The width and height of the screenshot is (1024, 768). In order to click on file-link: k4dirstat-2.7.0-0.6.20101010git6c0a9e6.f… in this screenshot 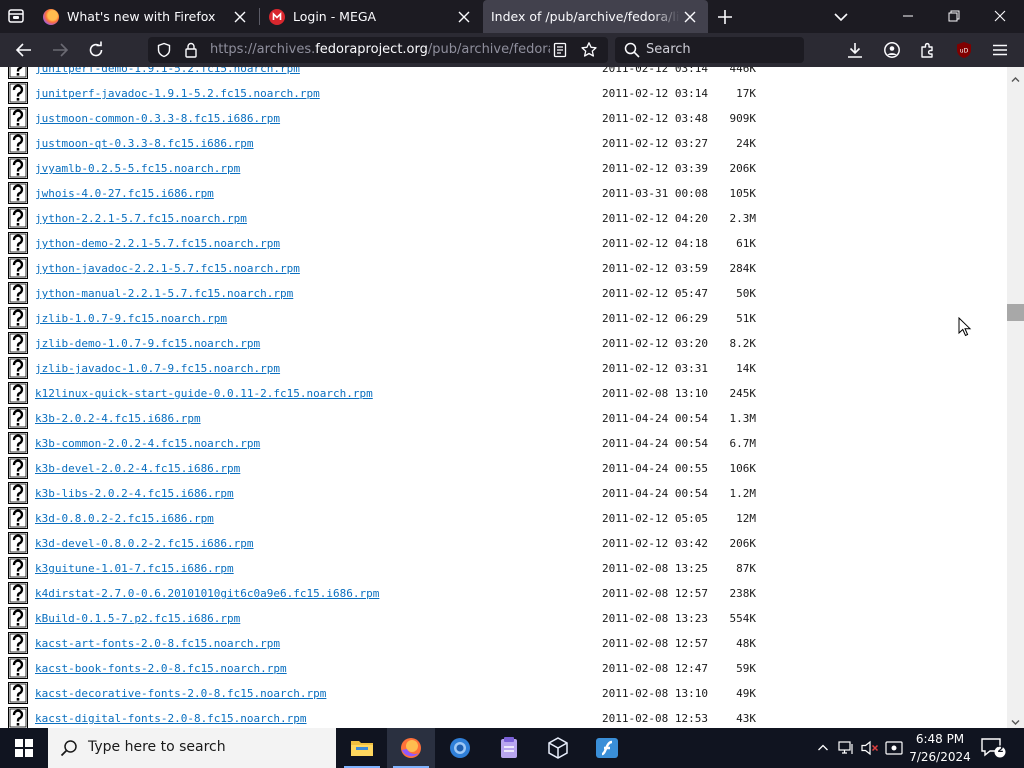, I will do `click(207, 593)`.